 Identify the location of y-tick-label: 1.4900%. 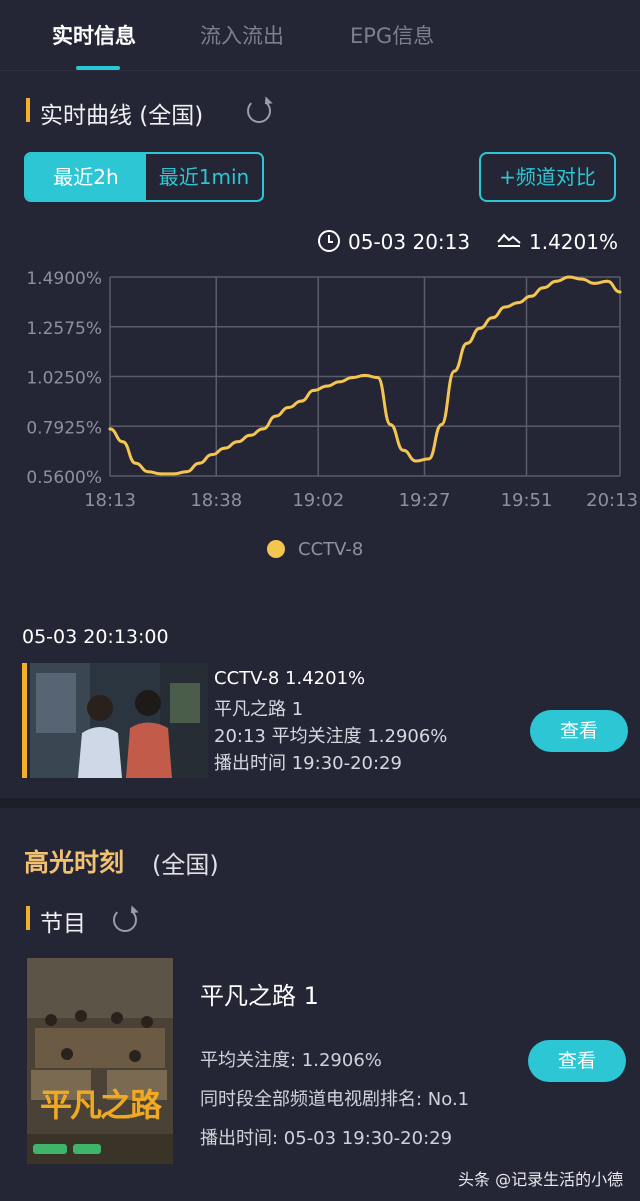
(64, 279).